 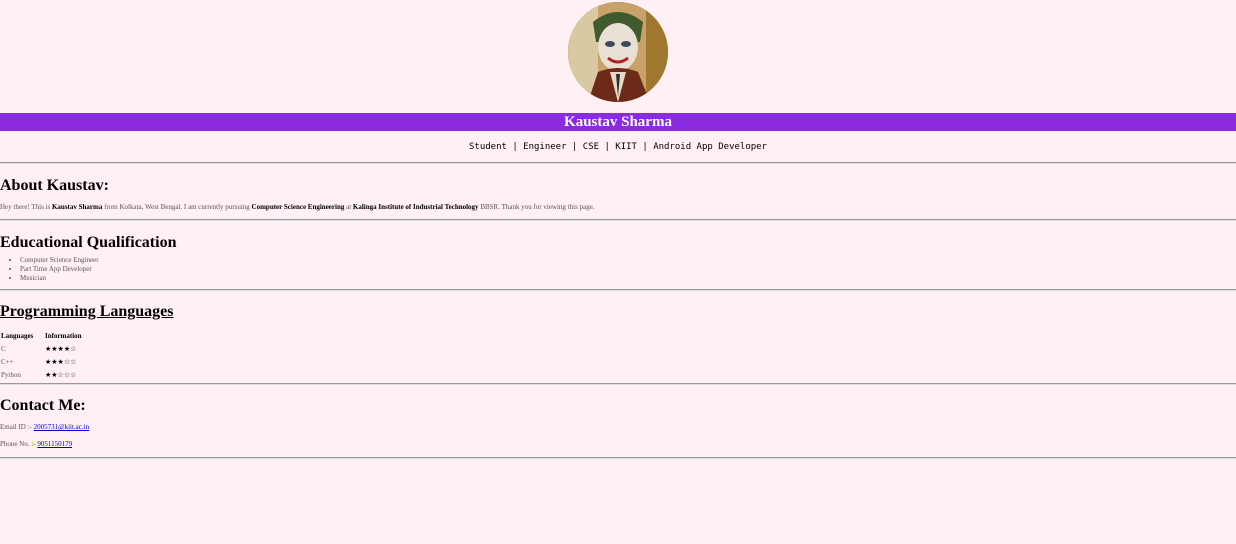 I want to click on column-header-languages: Languages, so click(x=17, y=336).